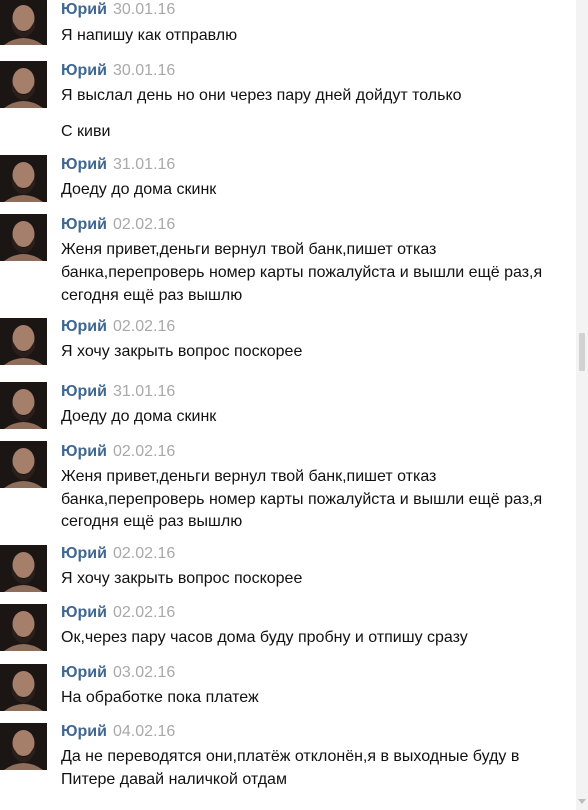 The image size is (588, 810). Describe the element at coordinates (144, 731) in the screenshot. I see `message-date: 04.02.16` at that location.